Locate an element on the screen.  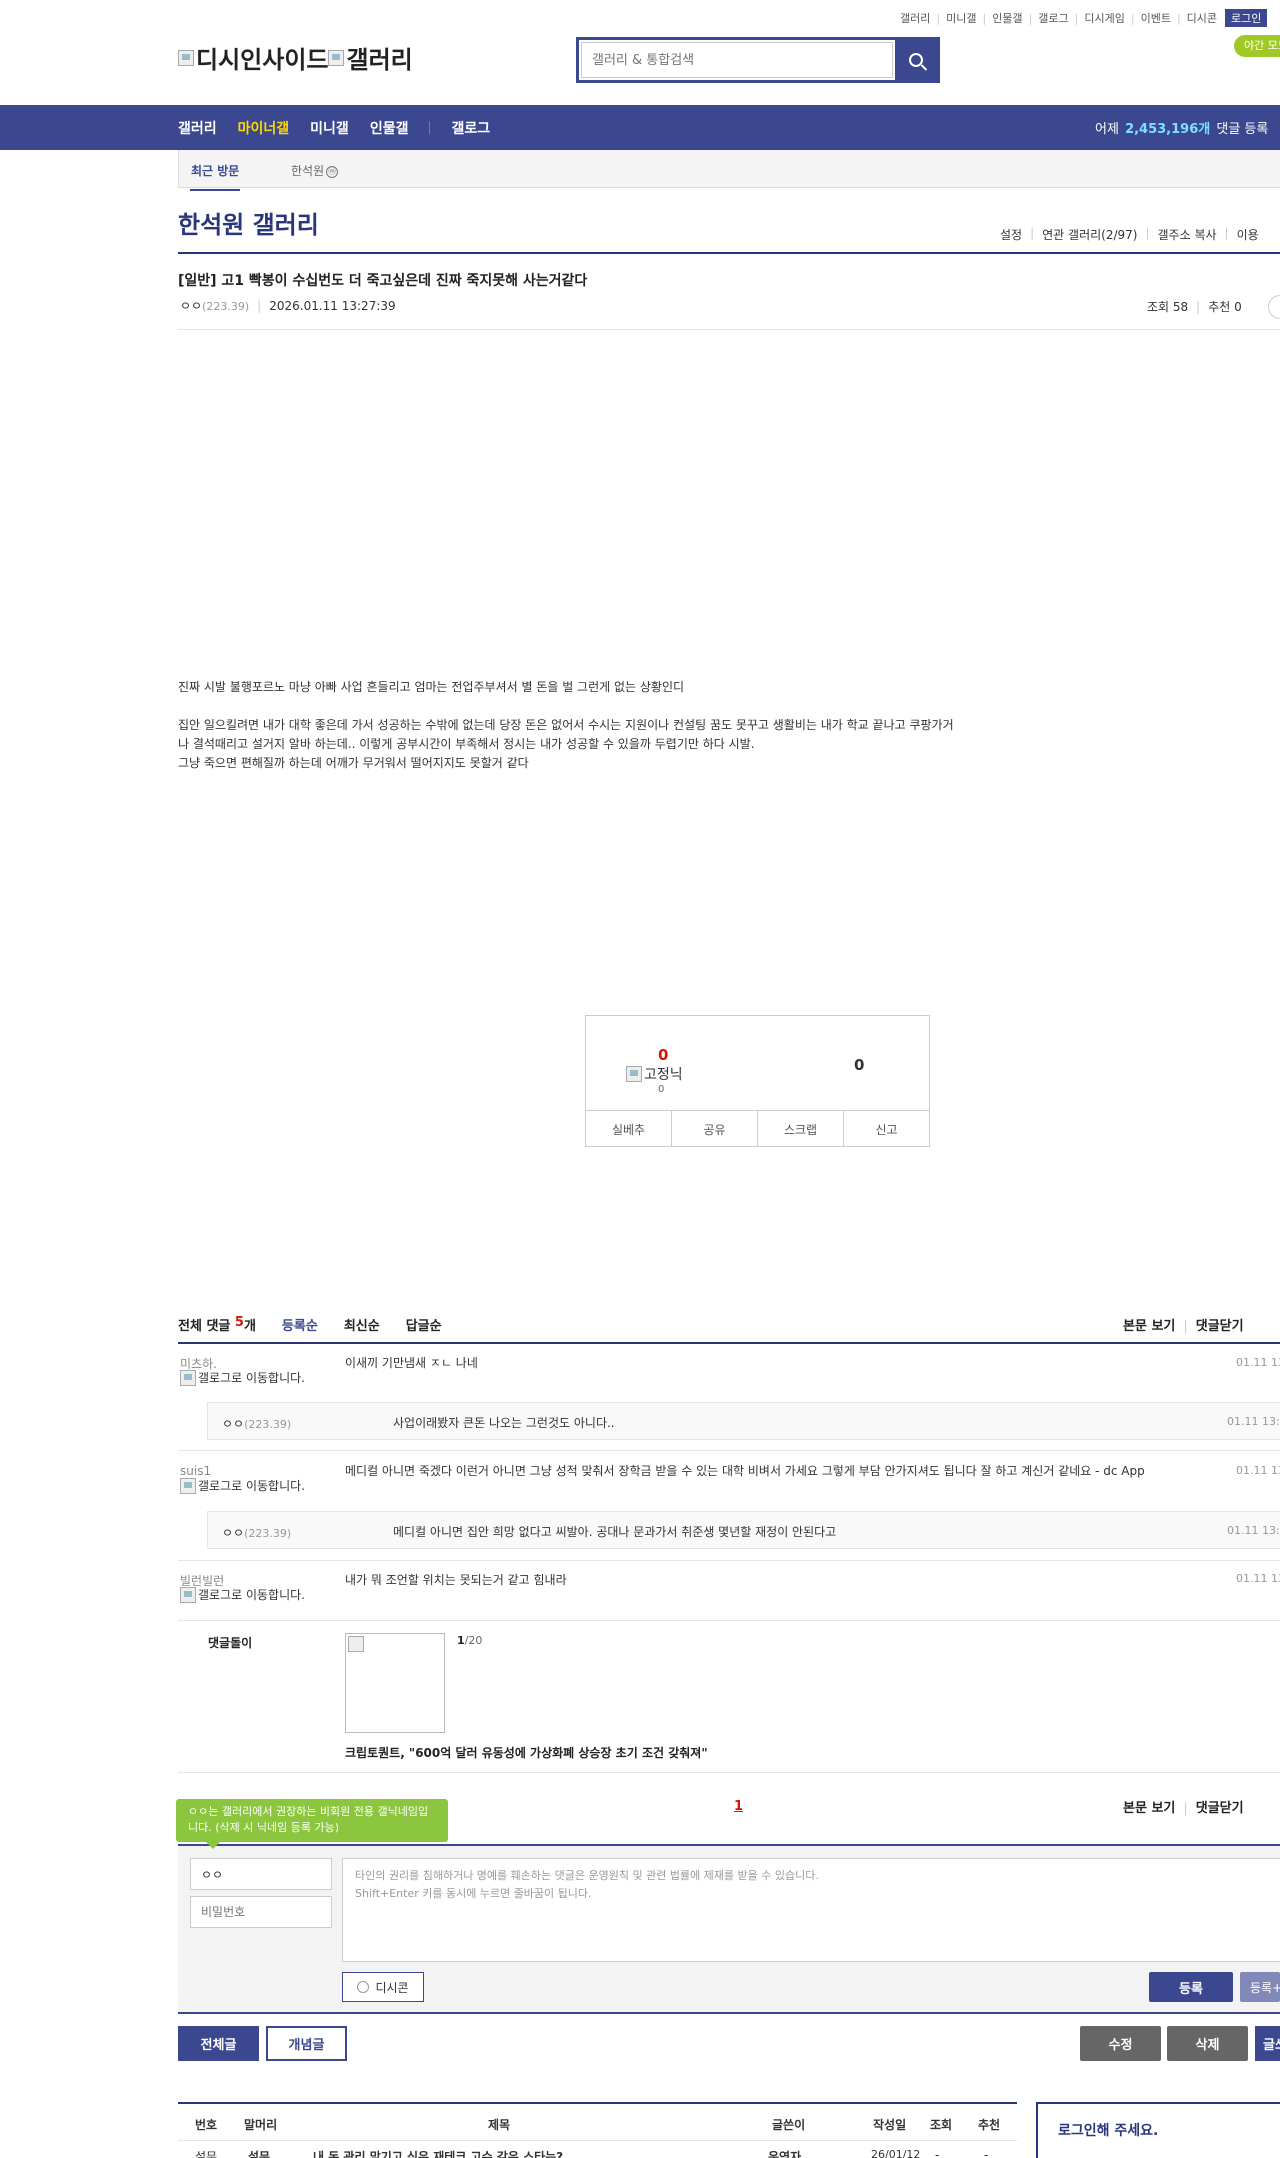
recent-label: 최근 방문 is located at coordinates (215, 177).